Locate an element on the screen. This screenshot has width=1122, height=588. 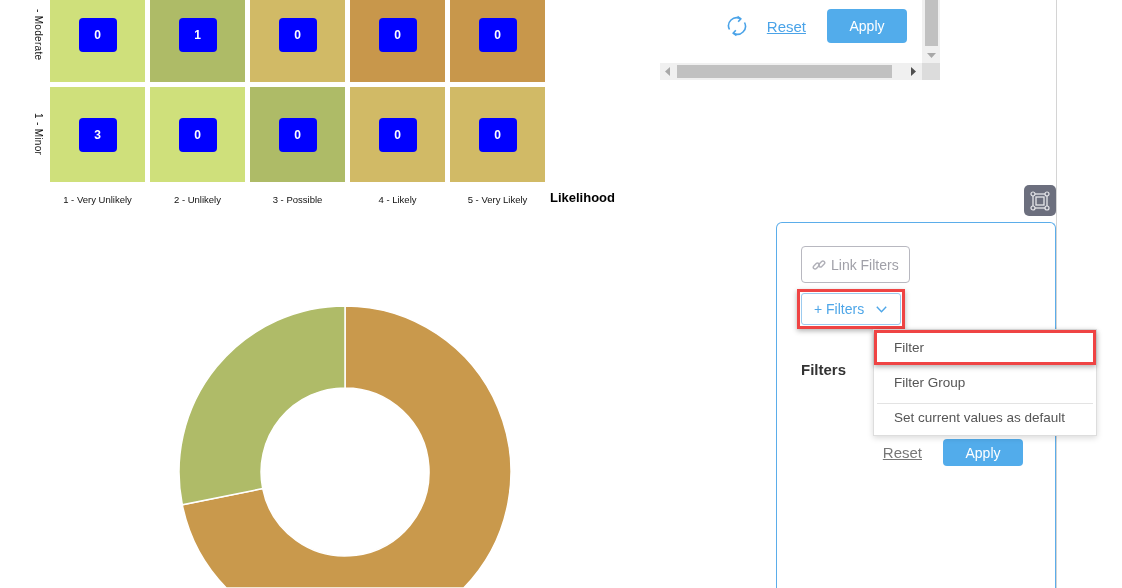
link-filters-button: Link Filters is located at coordinates (855, 264).